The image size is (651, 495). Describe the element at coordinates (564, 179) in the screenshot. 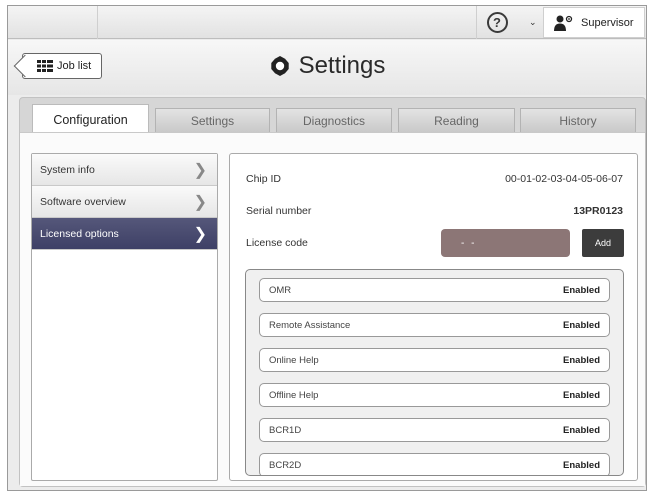

I see `chip-id-value: 00-01-02-03-04-05-06-07` at that location.